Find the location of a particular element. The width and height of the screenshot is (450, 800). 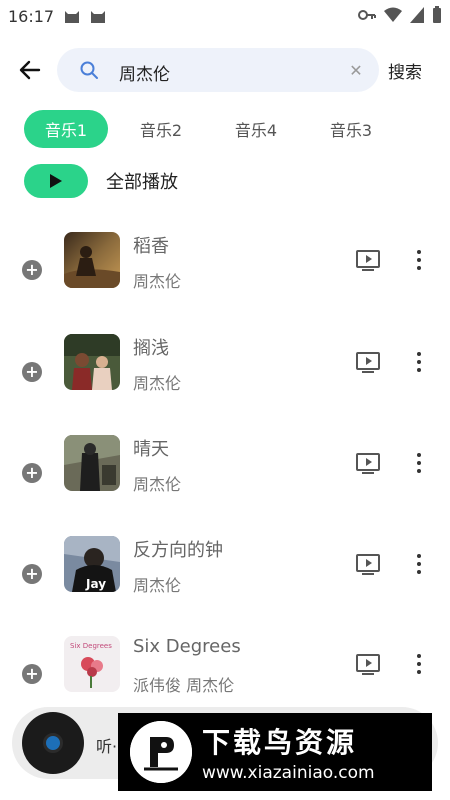

play-icon is located at coordinates (56, 181).